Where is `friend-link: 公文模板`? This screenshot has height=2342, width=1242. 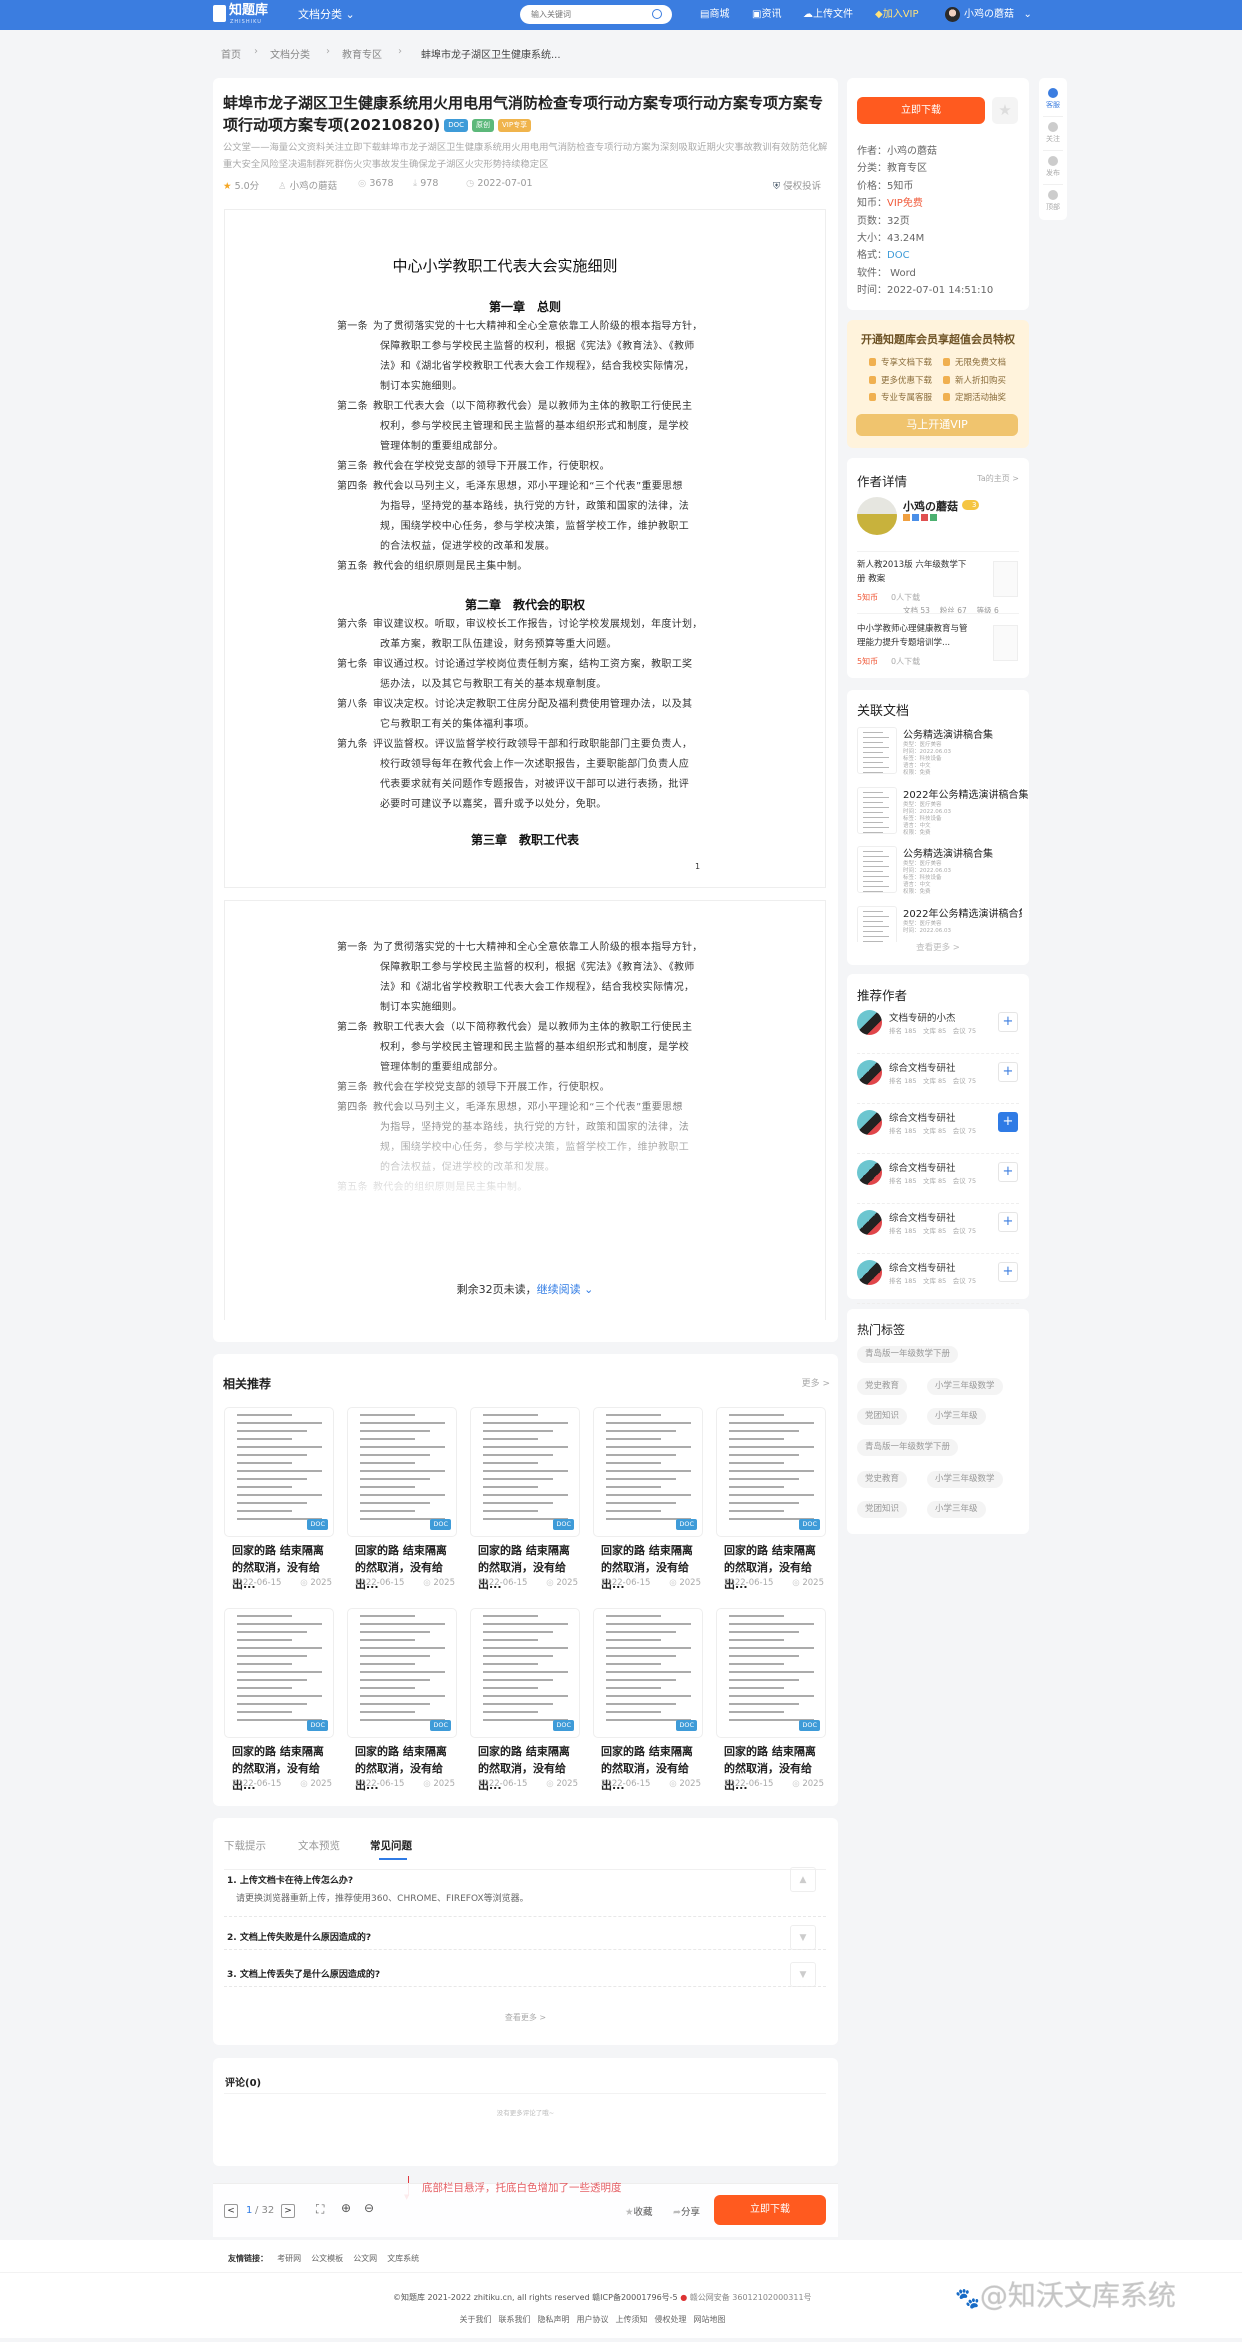
friend-link: 公文模板 is located at coordinates (327, 2258).